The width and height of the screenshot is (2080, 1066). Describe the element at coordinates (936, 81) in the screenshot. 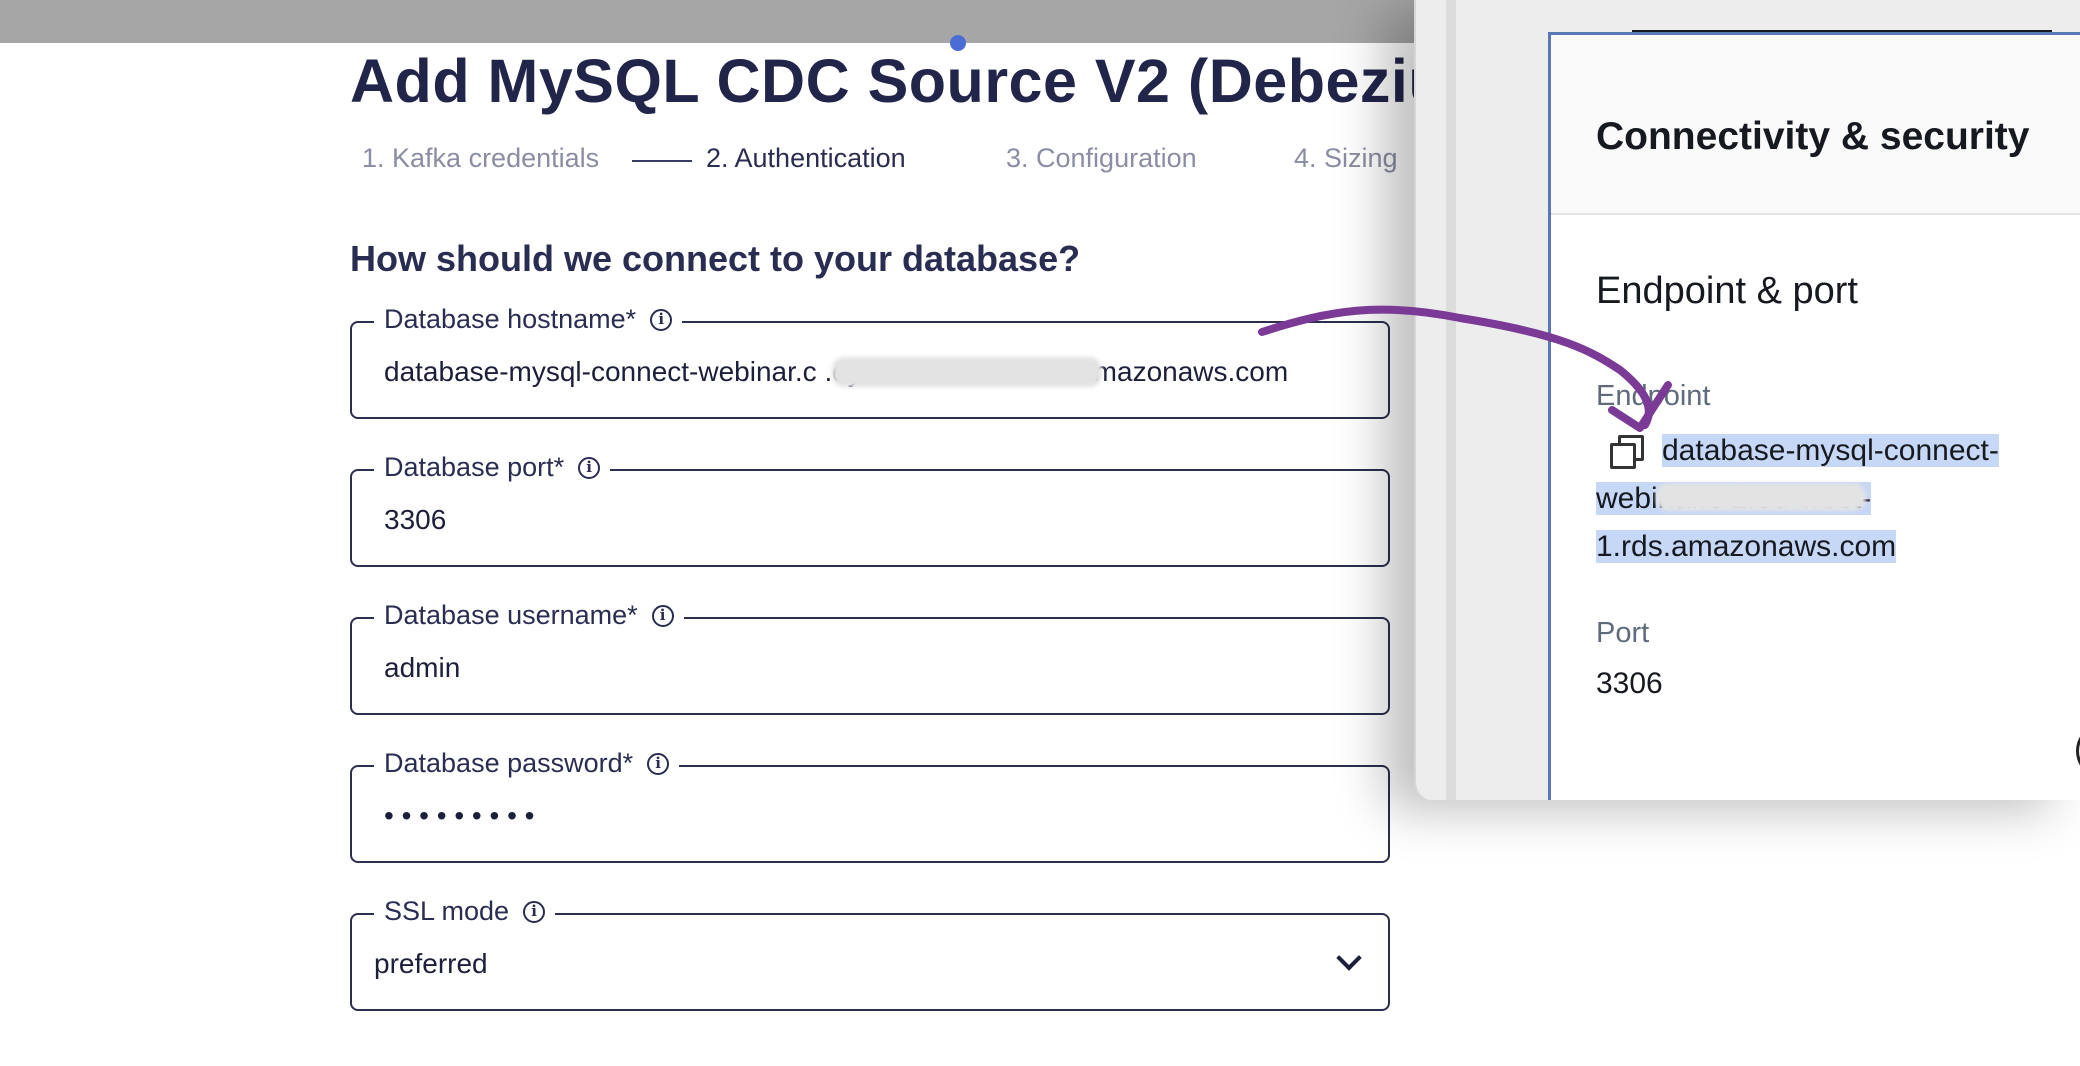

I see `page-title: Add MySQL CDC Source V2 (Debezium)` at that location.